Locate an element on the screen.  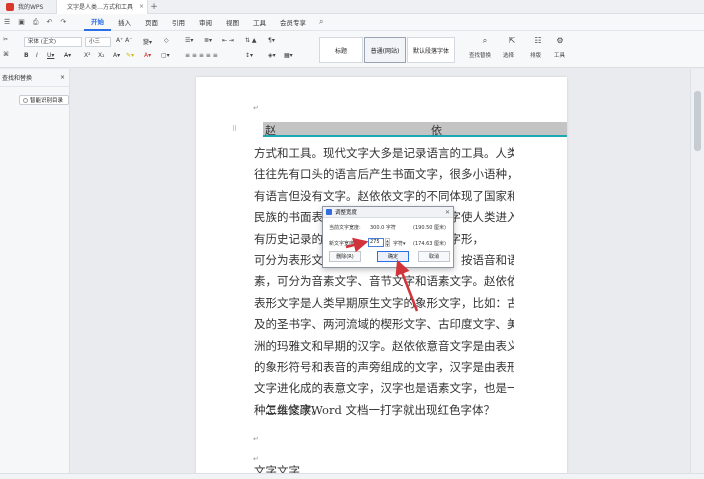
tab-home: 我的WPS is located at coordinates (28, 7).